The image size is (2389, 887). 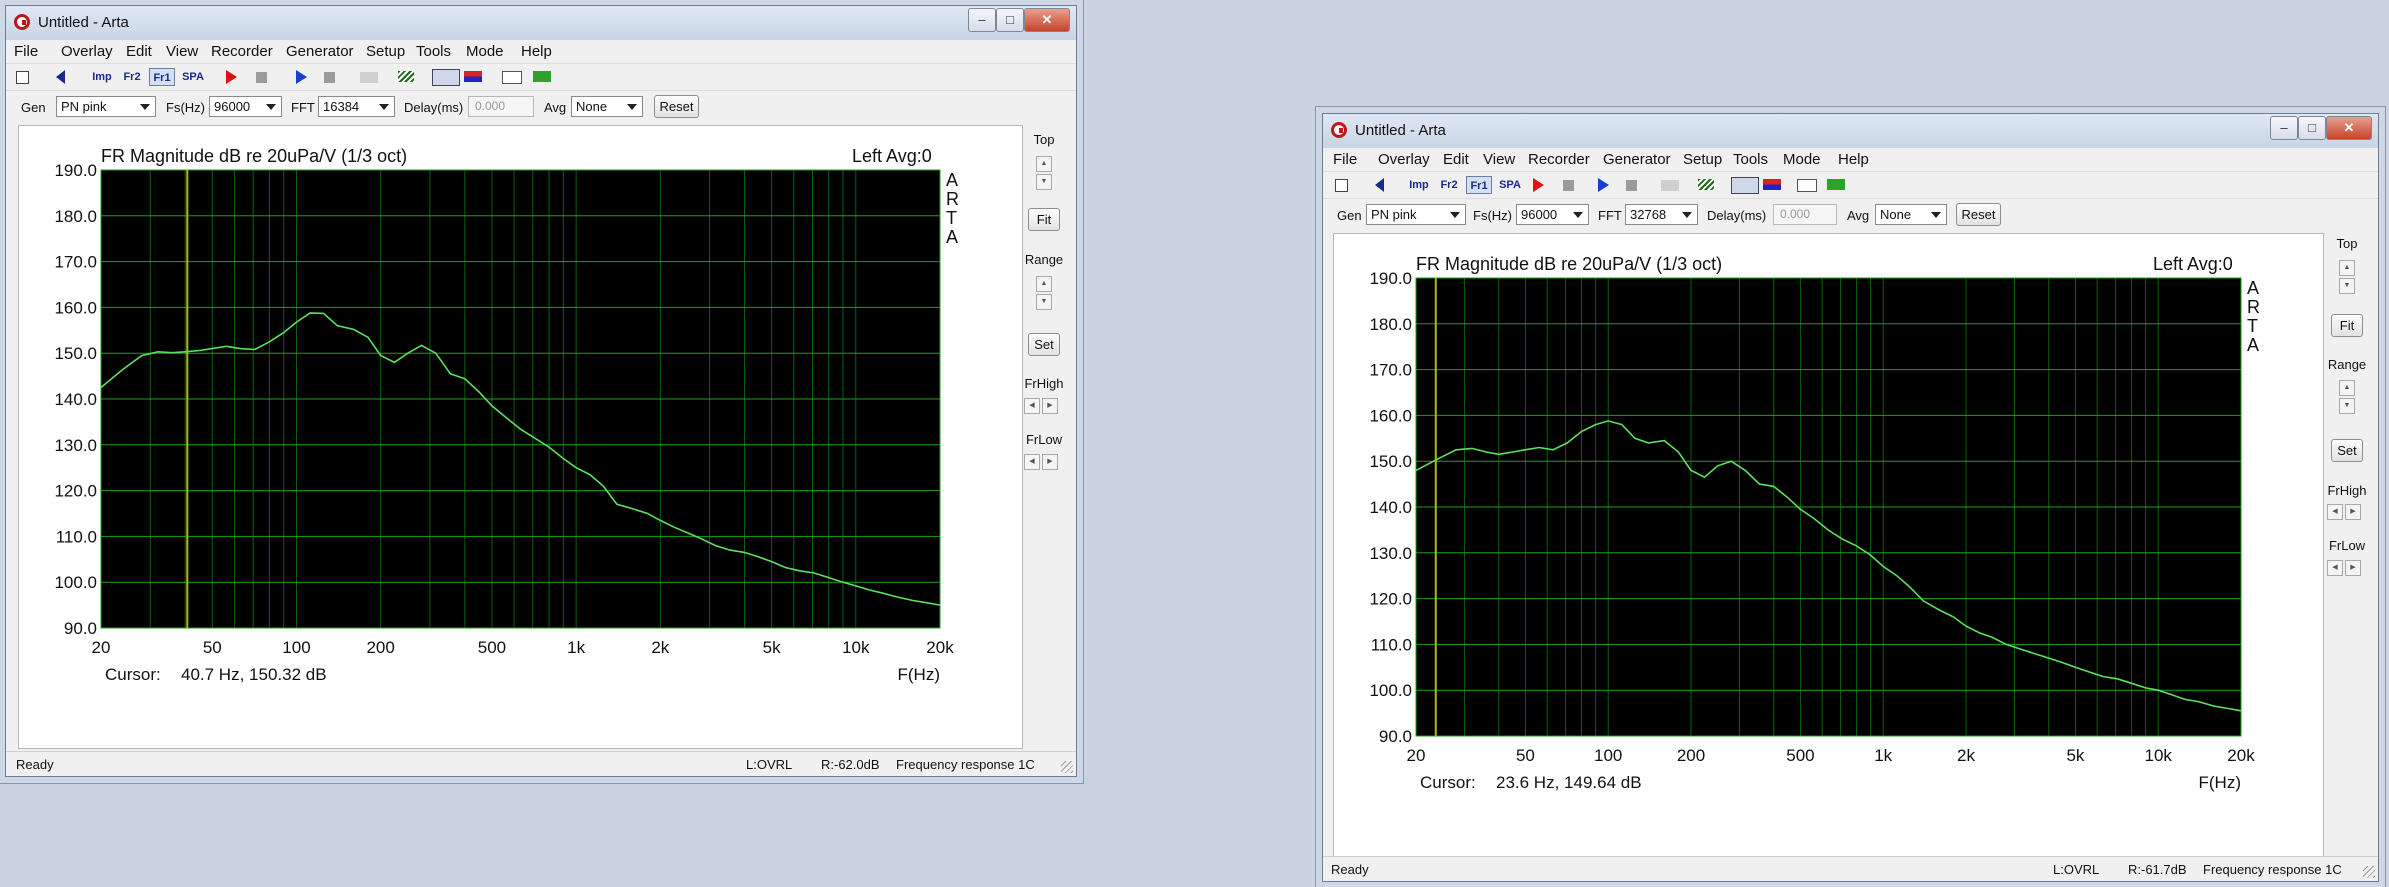 I want to click on fft-select: 16384, so click(x=356, y=106).